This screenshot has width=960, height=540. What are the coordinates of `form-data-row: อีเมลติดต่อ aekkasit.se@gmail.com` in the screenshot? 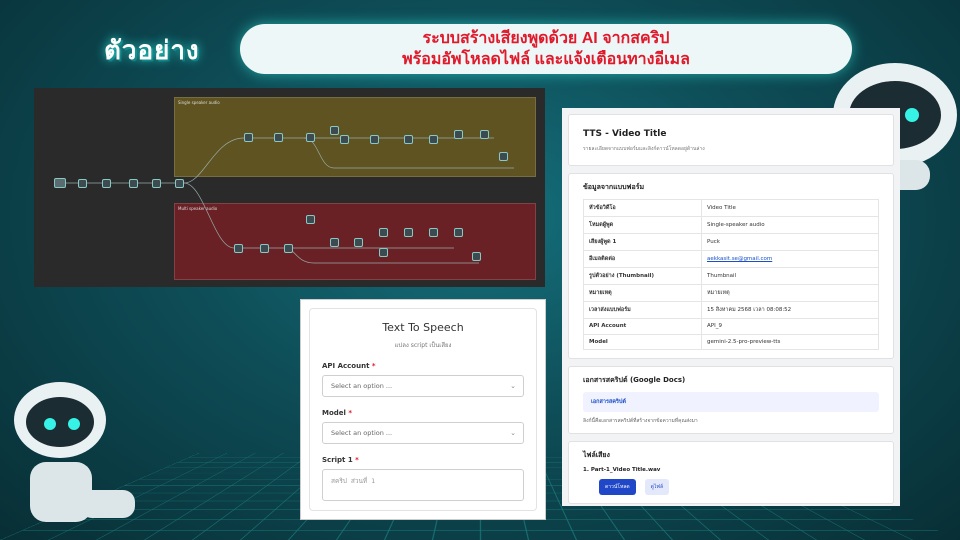 It's located at (731, 259).